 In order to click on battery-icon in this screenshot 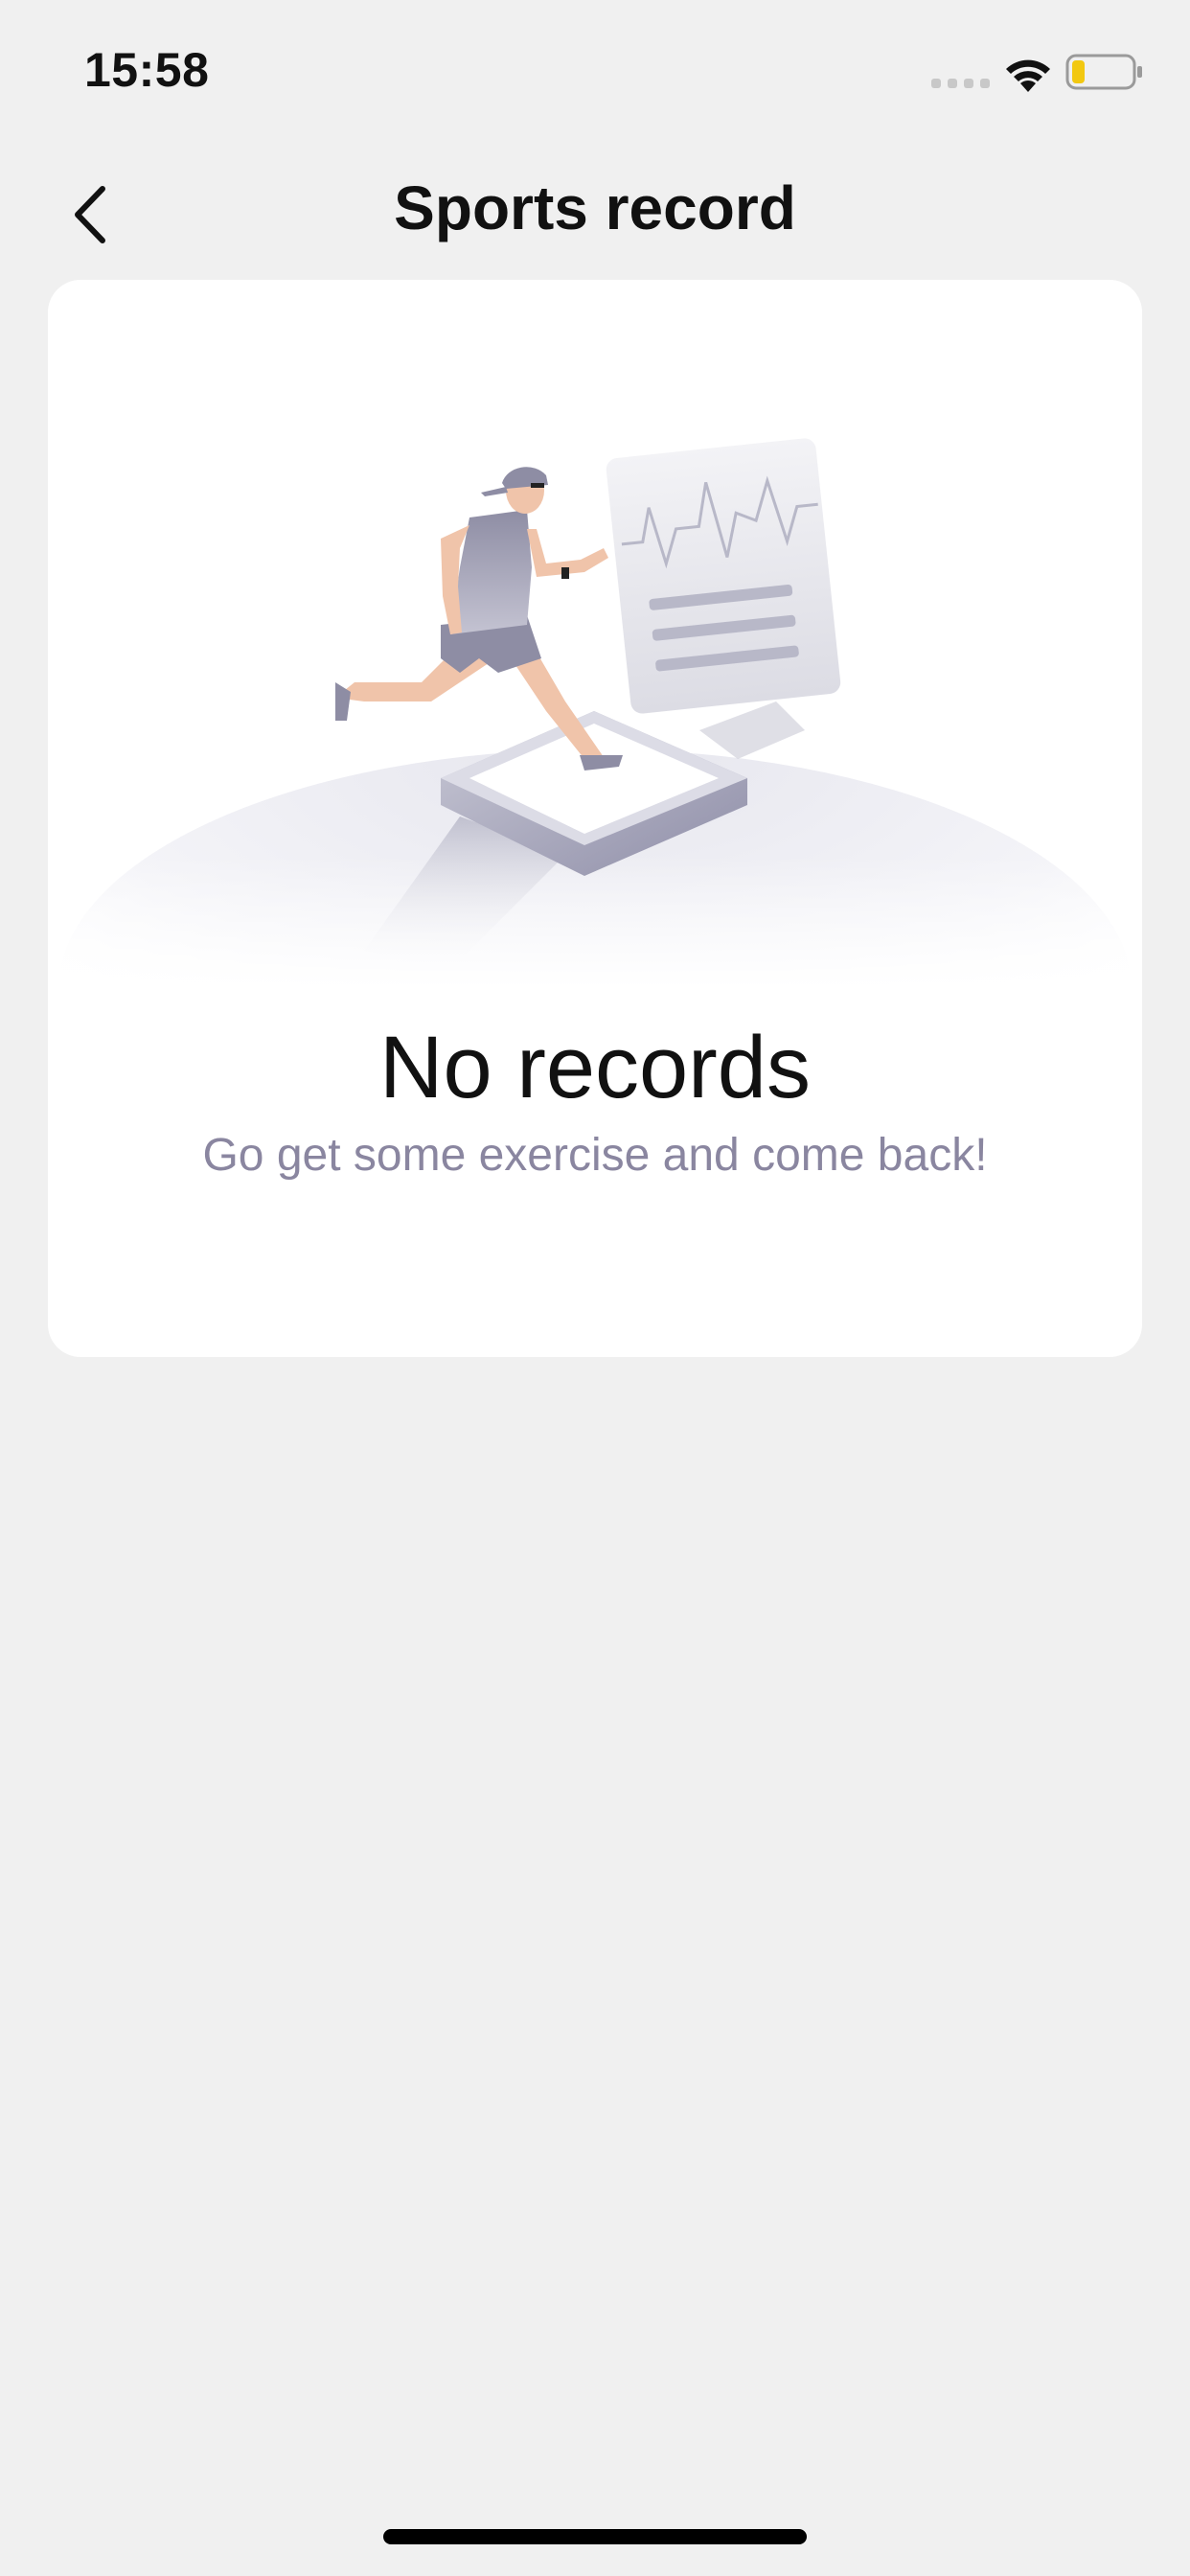, I will do `click(1103, 72)`.